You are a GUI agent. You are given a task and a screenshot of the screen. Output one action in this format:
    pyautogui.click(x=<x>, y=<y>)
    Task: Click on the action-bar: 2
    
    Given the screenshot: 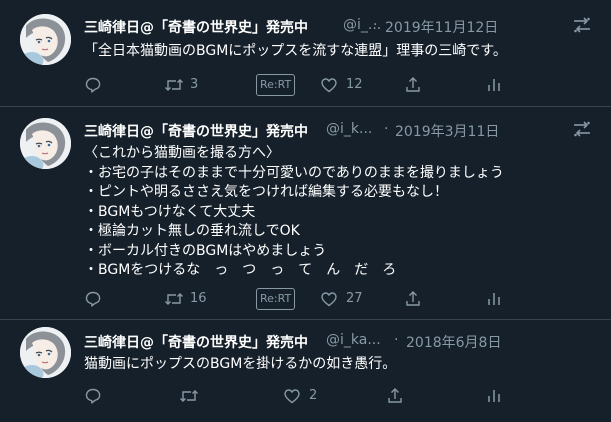 What is the action you would take?
    pyautogui.click(x=347, y=396)
    